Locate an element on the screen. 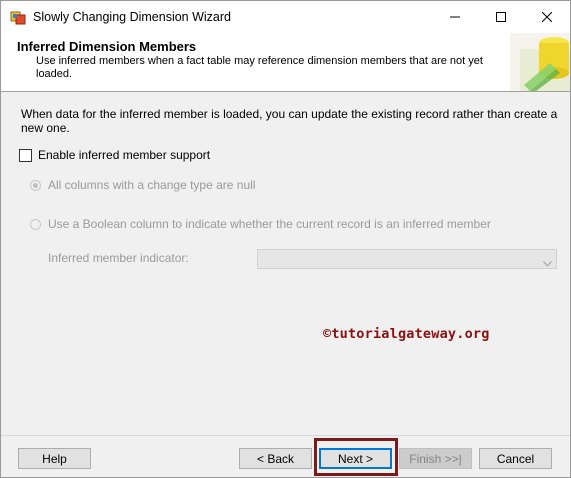 The height and width of the screenshot is (478, 571). wizard-footer: Help < Back Next > Finish >>| Cancel is located at coordinates (285, 456).